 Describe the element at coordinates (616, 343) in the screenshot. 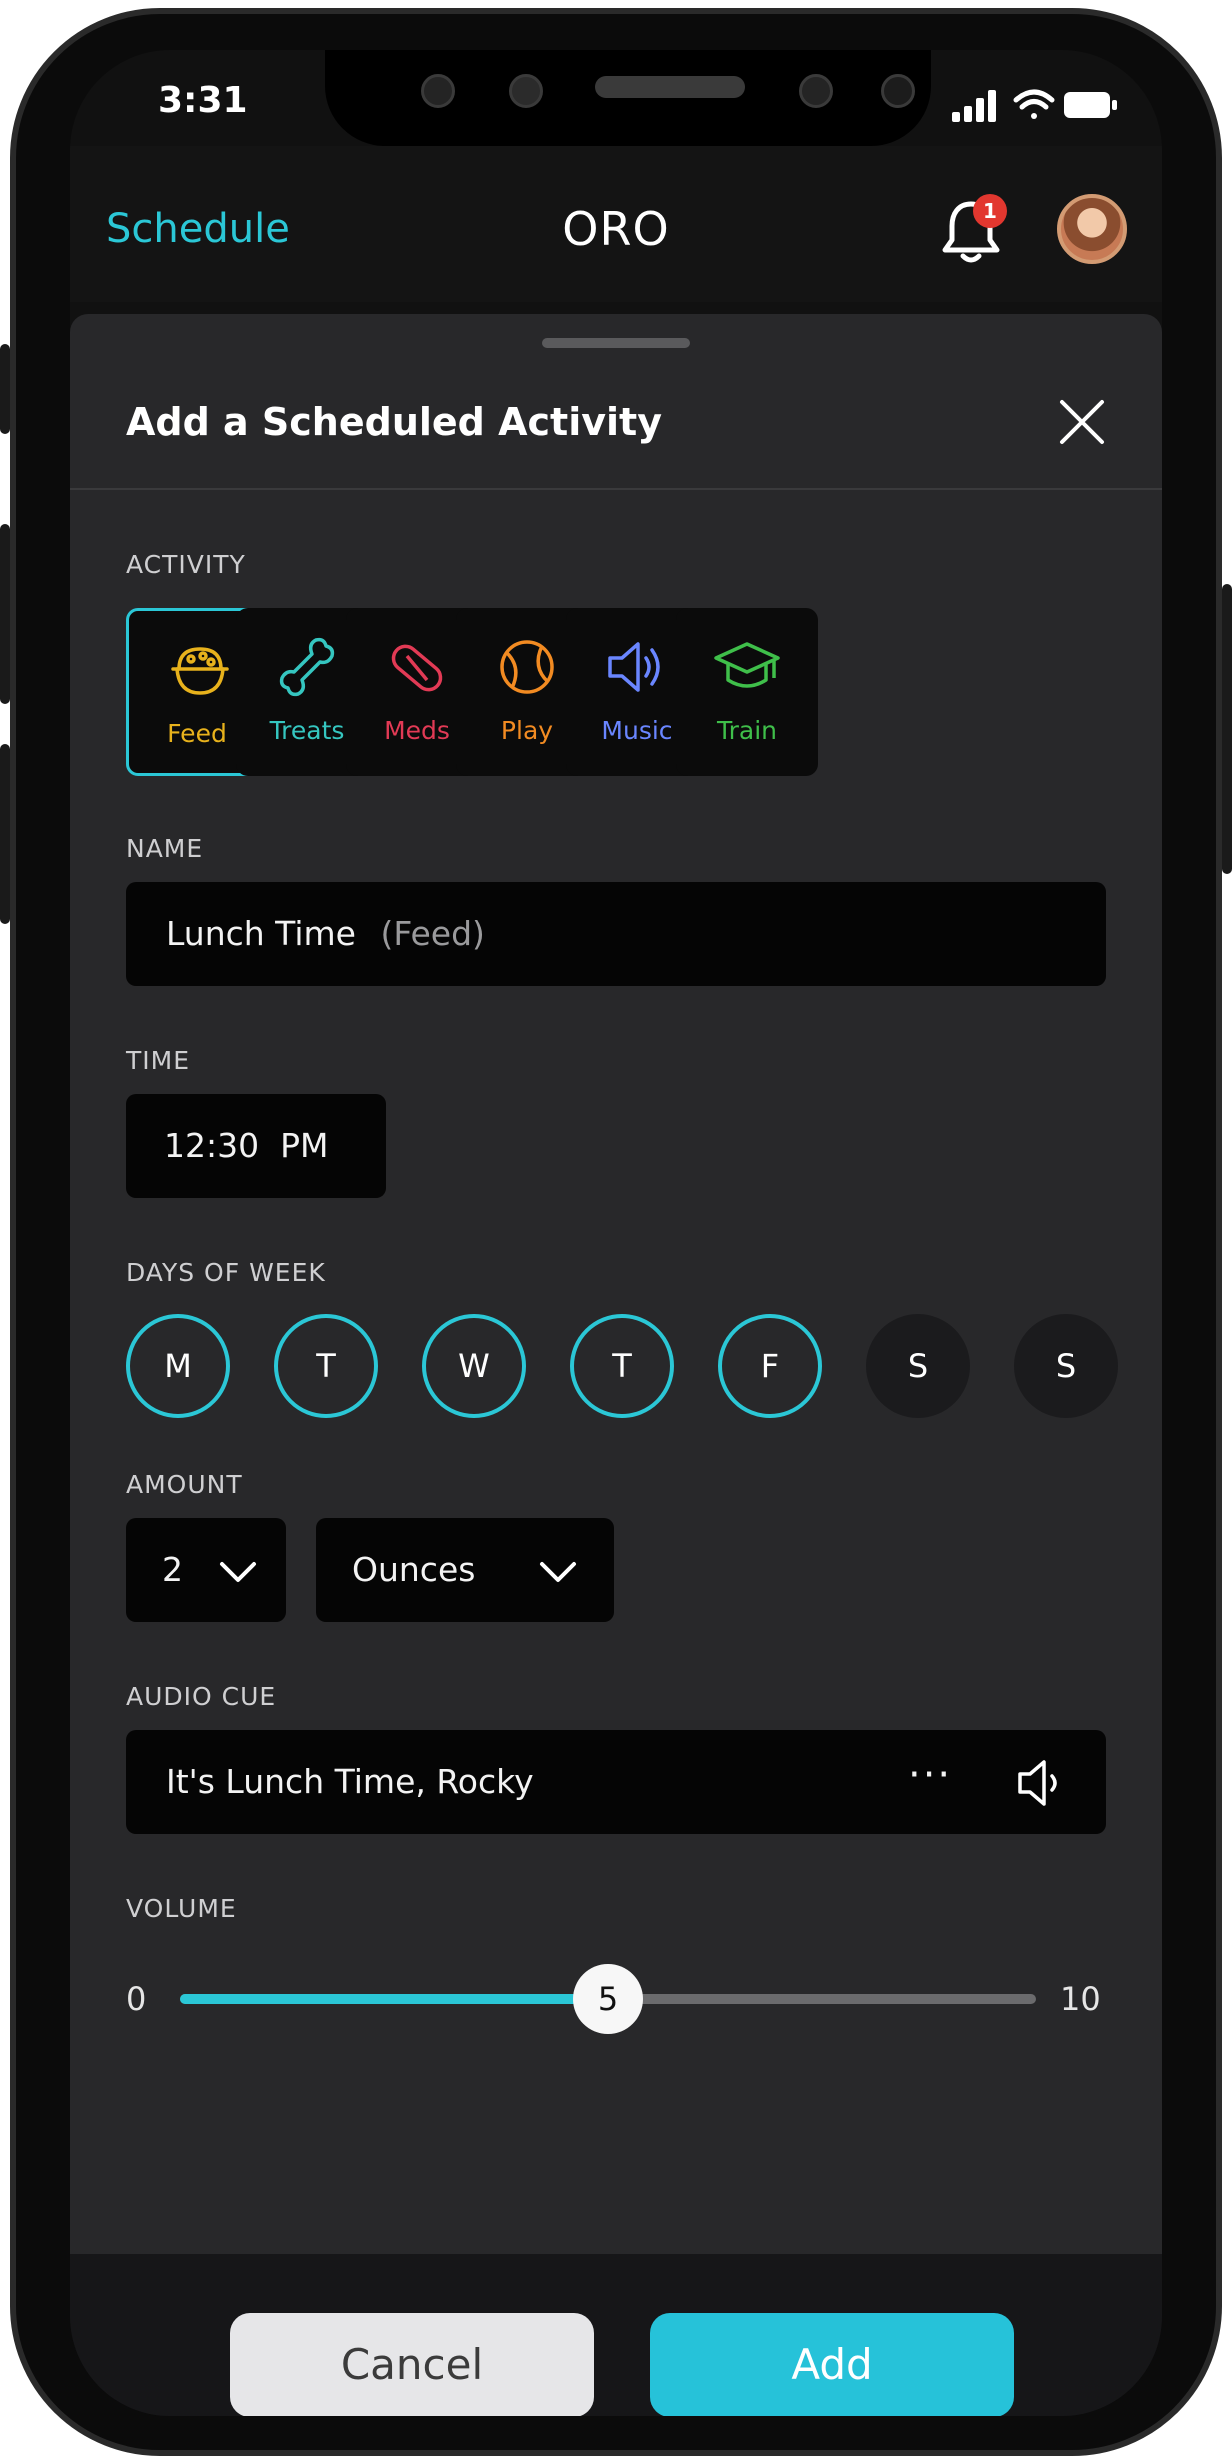

I see `sheet-handle` at that location.